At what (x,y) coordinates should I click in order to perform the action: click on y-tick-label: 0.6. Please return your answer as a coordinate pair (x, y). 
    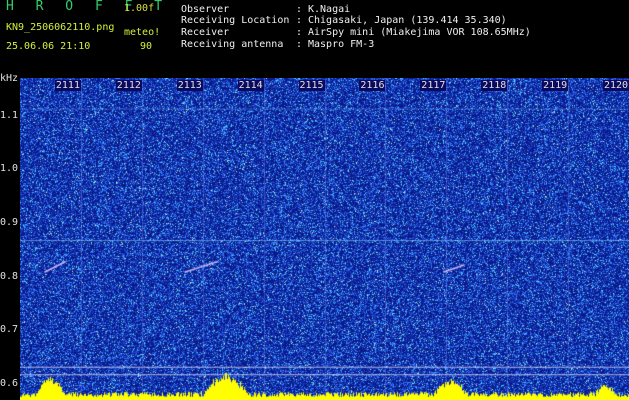
    Looking at the image, I should click on (9, 383).